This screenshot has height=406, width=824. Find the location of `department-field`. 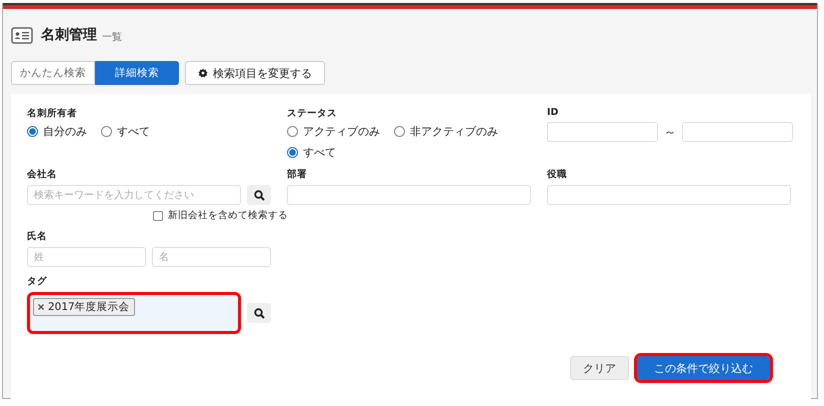

department-field is located at coordinates (409, 195).